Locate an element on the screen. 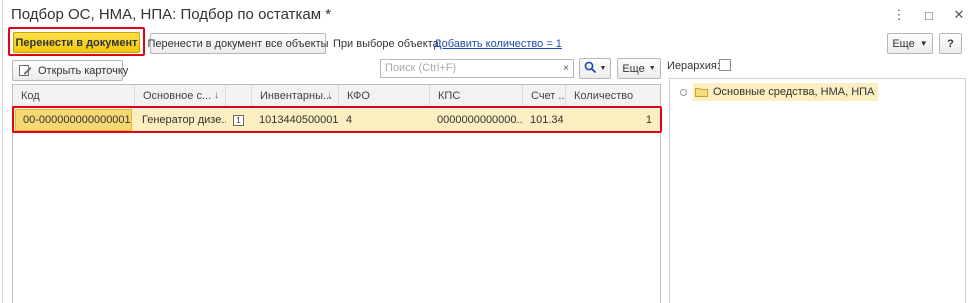 The image size is (974, 303). expand-circle-icon is located at coordinates (683, 92).